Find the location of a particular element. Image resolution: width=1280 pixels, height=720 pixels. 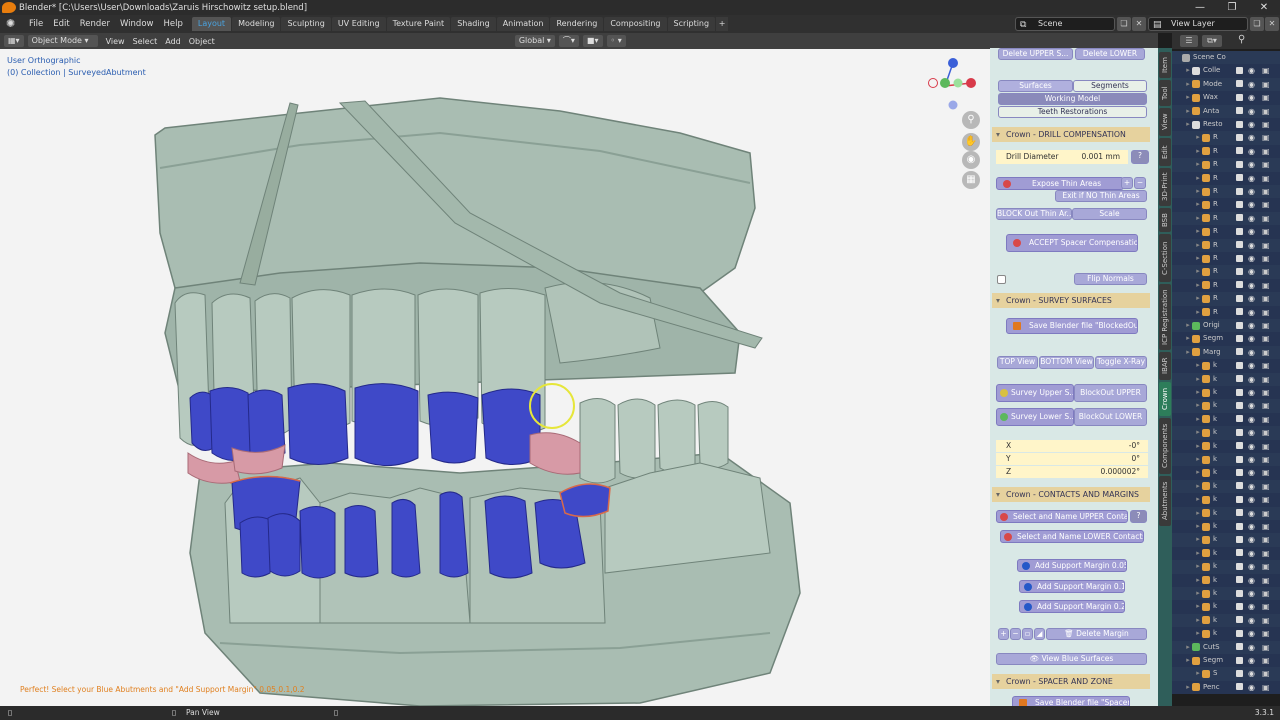

working-model-button: Working Model is located at coordinates (1072, 99).